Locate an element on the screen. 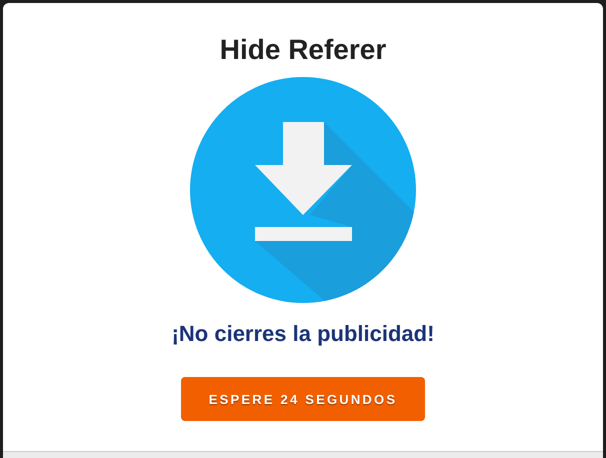  wait-button: ESPERE 24 SEGUNDOS is located at coordinates (303, 399).